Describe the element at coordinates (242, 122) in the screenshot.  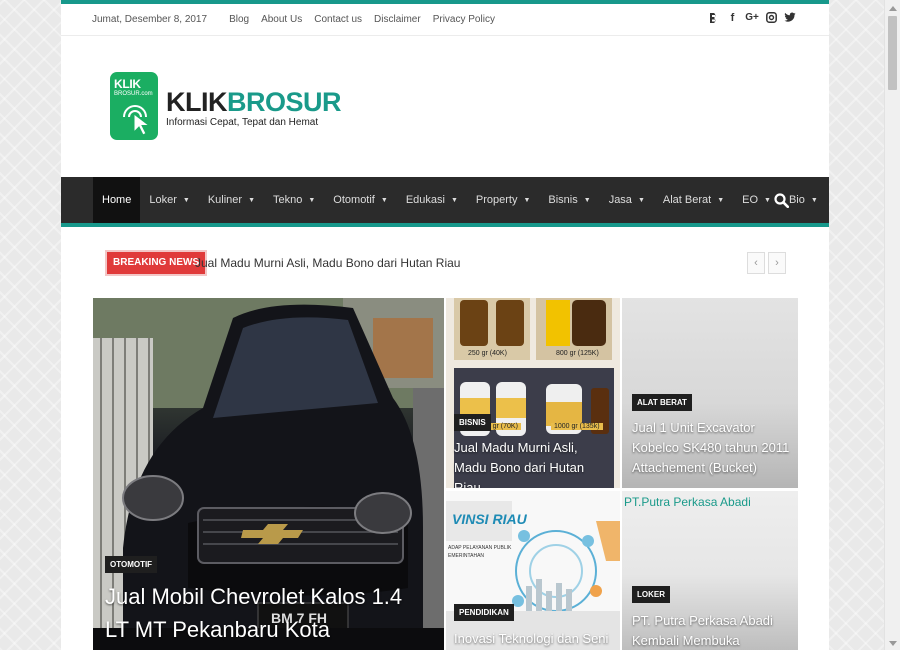
I see `site-tagline: Informasi Cepat, Tepat dan Hemat` at that location.